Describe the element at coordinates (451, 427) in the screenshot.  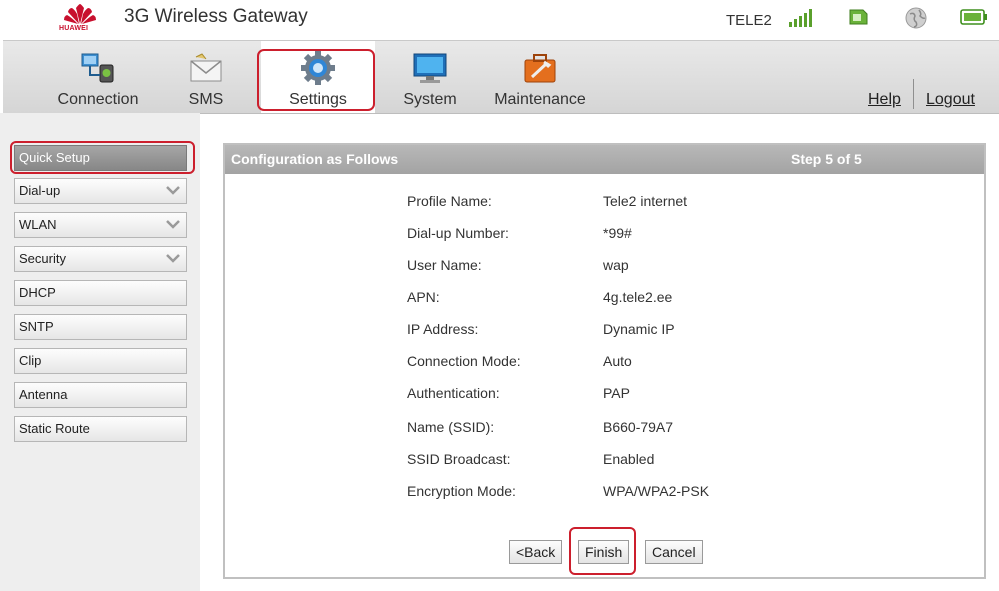
I see `field-label-ssid: Name (SSID):` at that location.